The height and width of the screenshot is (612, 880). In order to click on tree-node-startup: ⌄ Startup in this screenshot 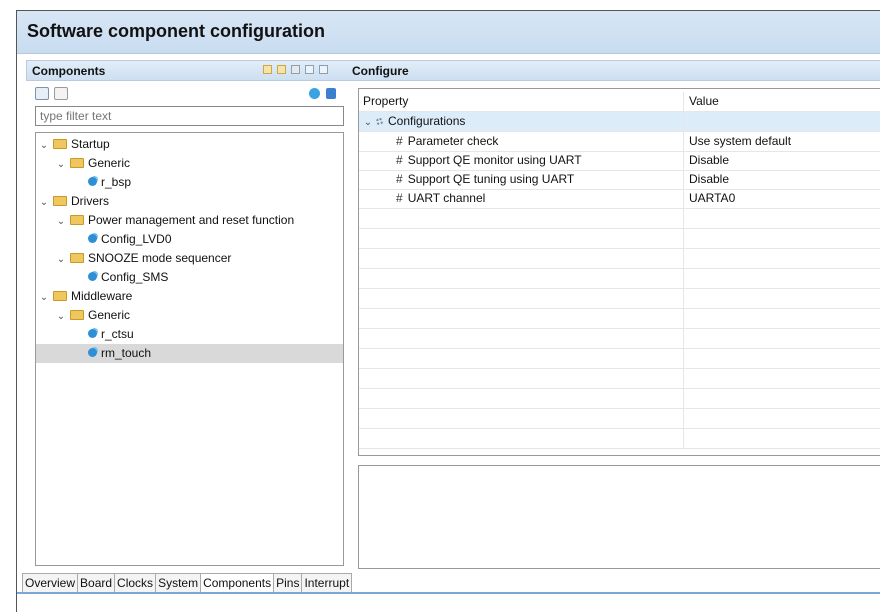, I will do `click(189, 145)`.